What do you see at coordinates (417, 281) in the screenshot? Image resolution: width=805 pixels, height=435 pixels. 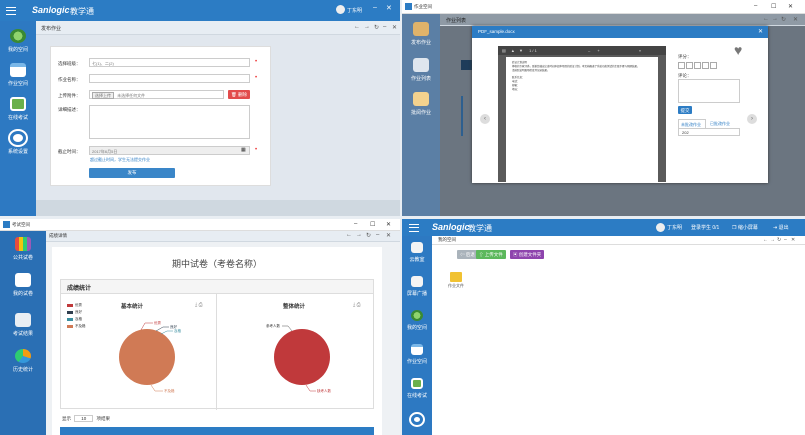 I see `megaphone-icon` at bounding box center [417, 281].